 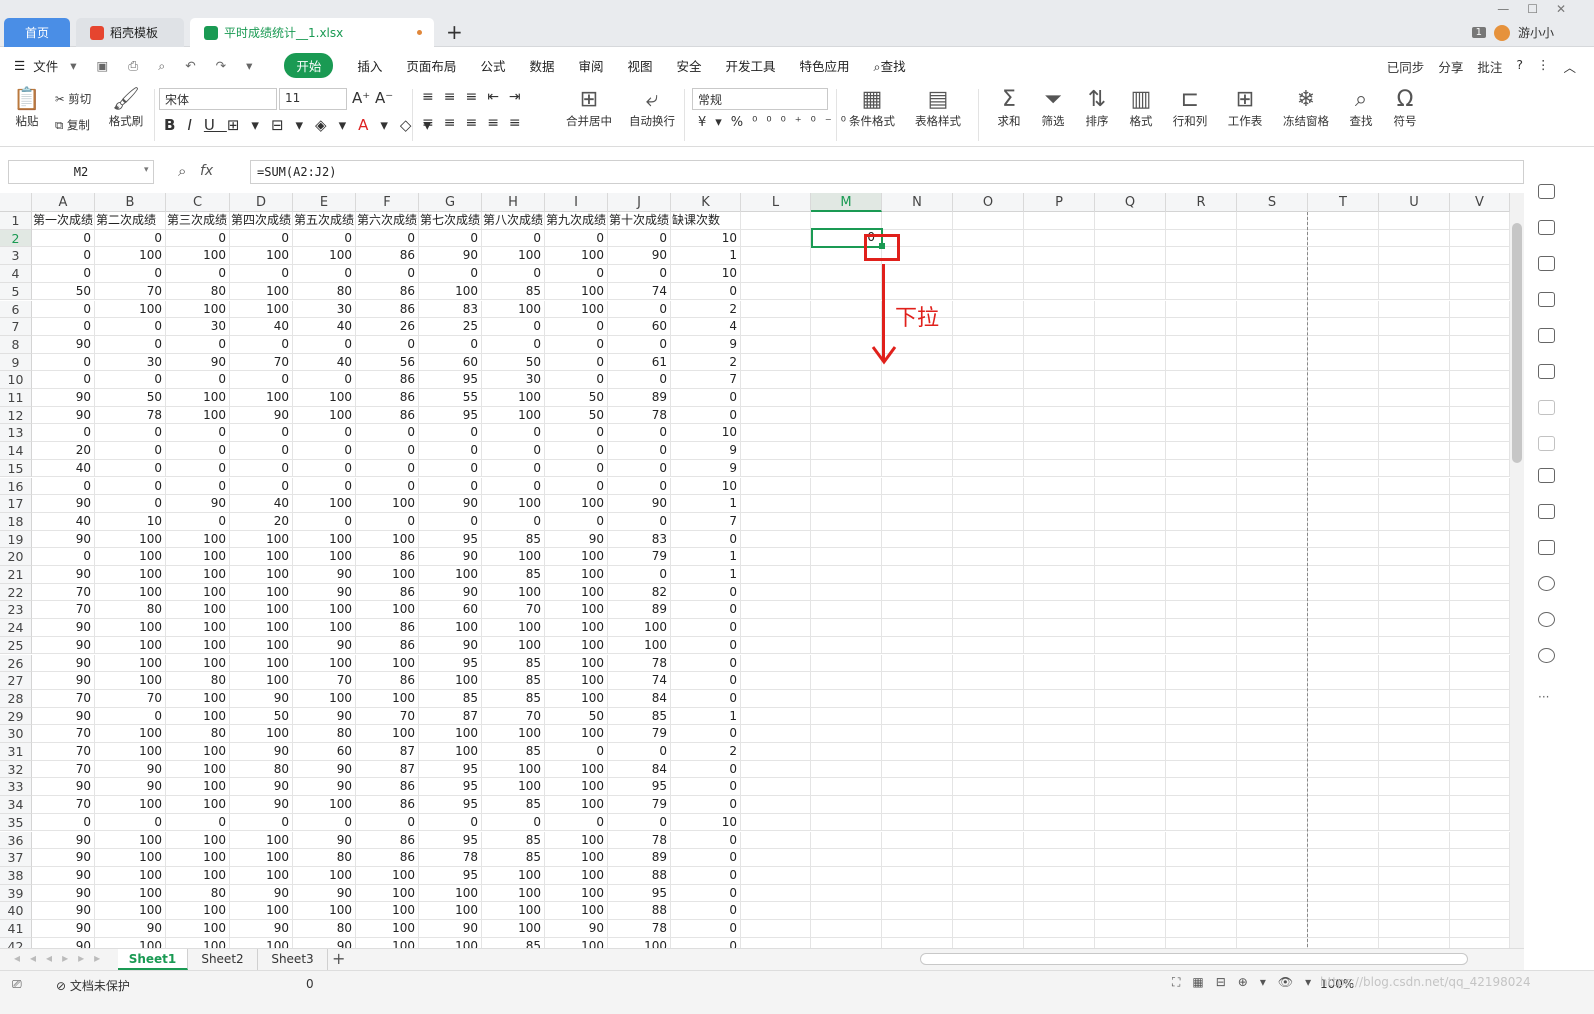 What do you see at coordinates (846, 557) in the screenshot?
I see `cell-M20` at bounding box center [846, 557].